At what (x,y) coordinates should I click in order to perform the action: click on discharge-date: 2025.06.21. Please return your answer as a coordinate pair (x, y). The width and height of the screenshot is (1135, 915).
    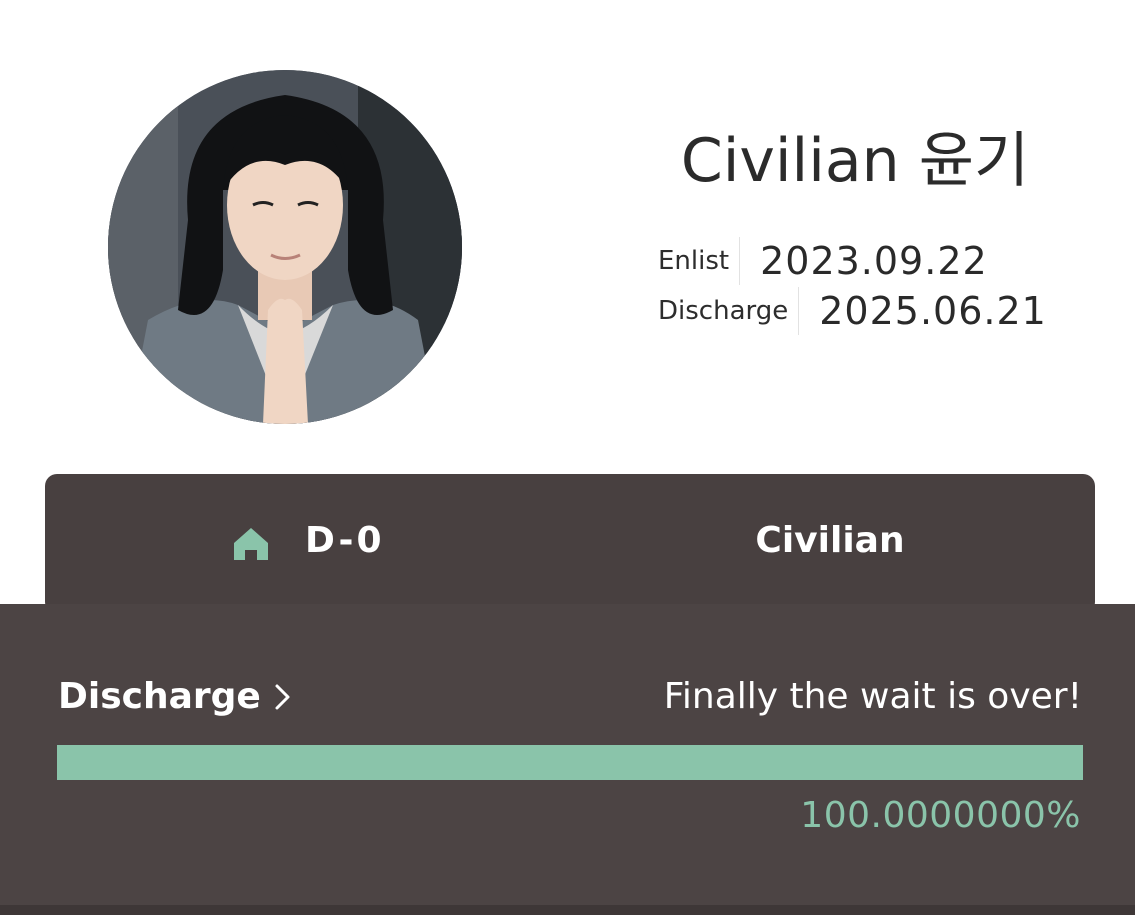
    Looking at the image, I should click on (933, 311).